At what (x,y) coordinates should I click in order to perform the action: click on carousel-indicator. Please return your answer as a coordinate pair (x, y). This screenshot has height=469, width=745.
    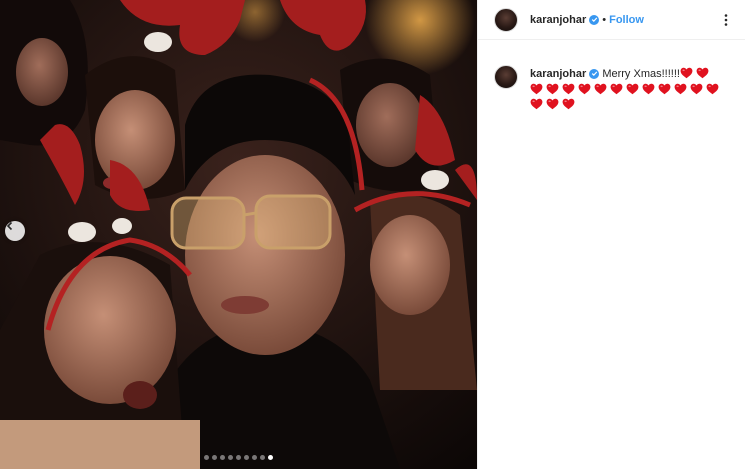
    Looking at the image, I should click on (238, 457).